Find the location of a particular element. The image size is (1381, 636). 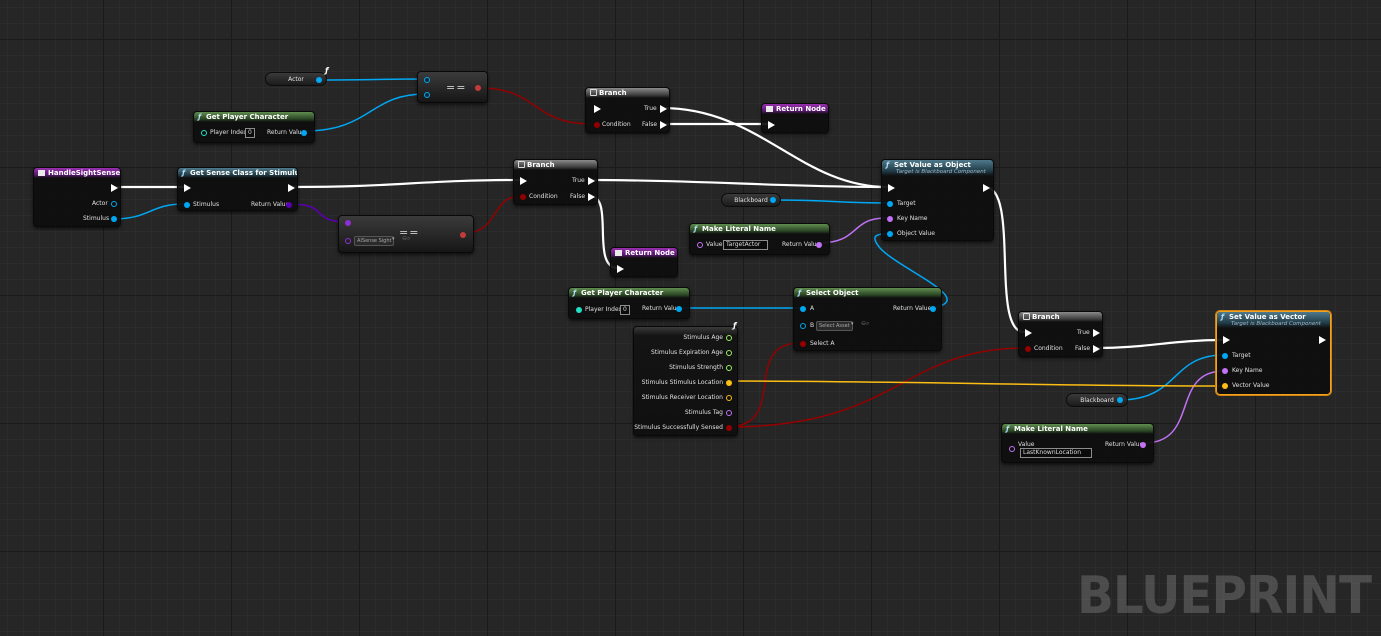

branch1-condition-pin is located at coordinates (597, 125).